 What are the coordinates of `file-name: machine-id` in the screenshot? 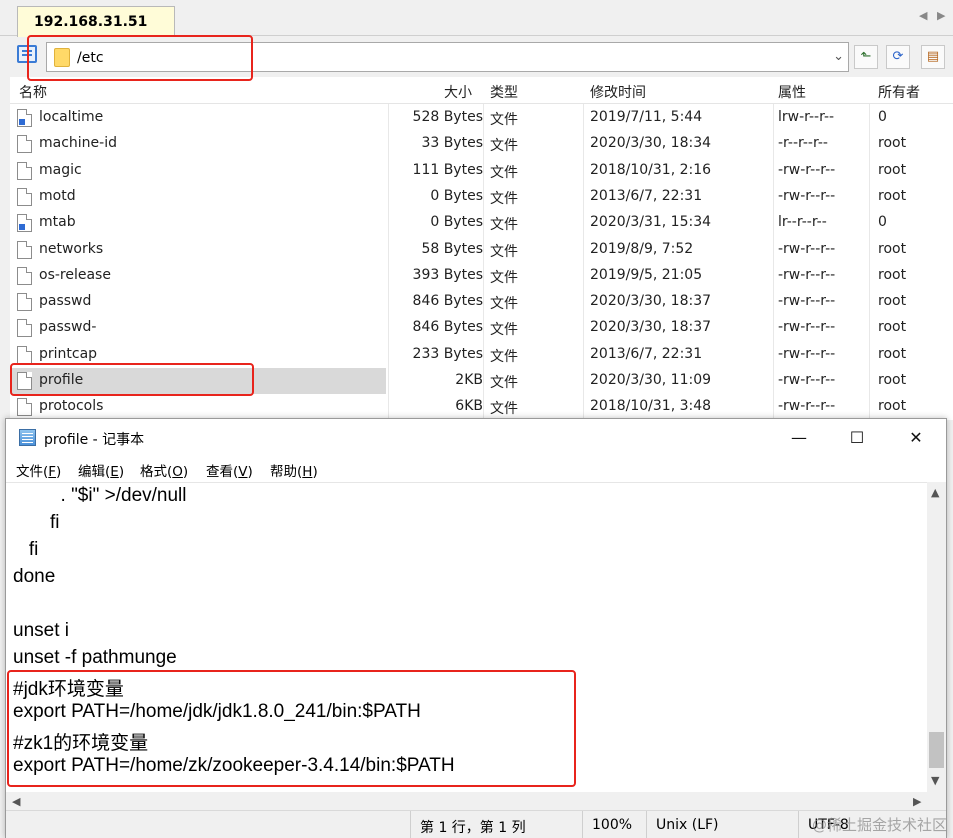 It's located at (78, 143).